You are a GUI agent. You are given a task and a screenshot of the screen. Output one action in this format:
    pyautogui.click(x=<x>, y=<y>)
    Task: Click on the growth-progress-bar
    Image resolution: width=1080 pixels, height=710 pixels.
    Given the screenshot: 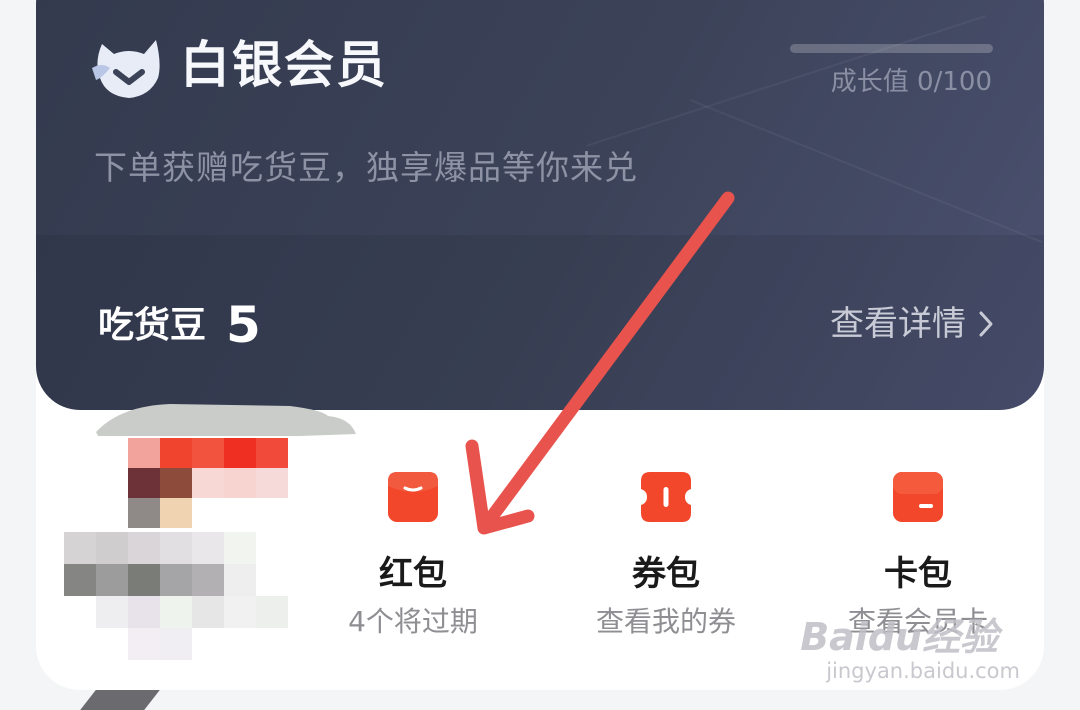 What is the action you would take?
    pyautogui.click(x=891, y=48)
    